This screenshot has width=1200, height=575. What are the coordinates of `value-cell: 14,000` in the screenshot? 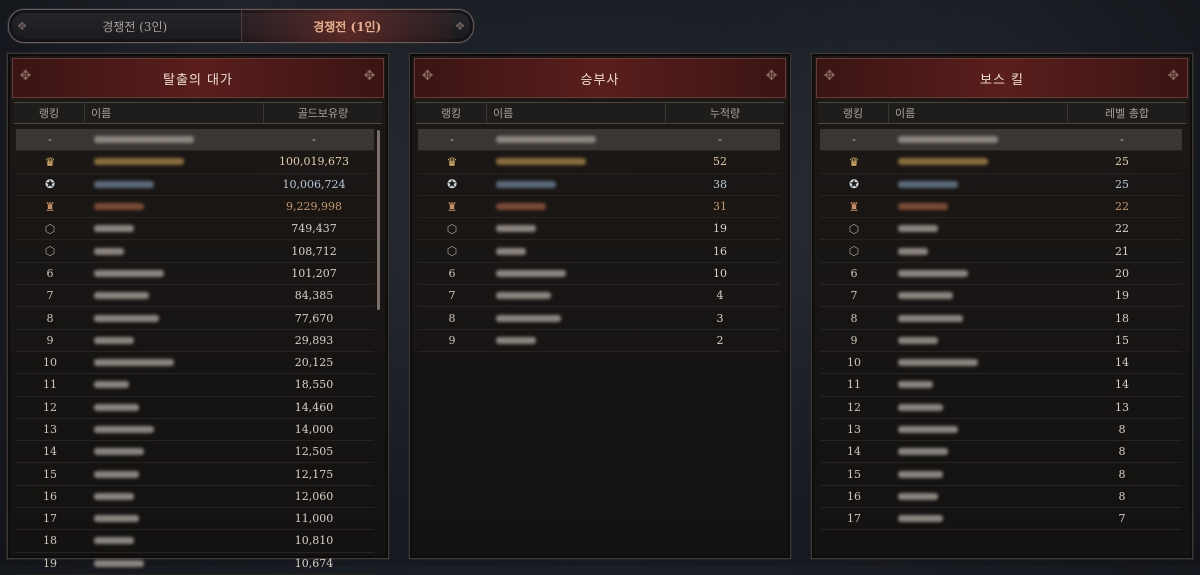 It's located at (314, 429).